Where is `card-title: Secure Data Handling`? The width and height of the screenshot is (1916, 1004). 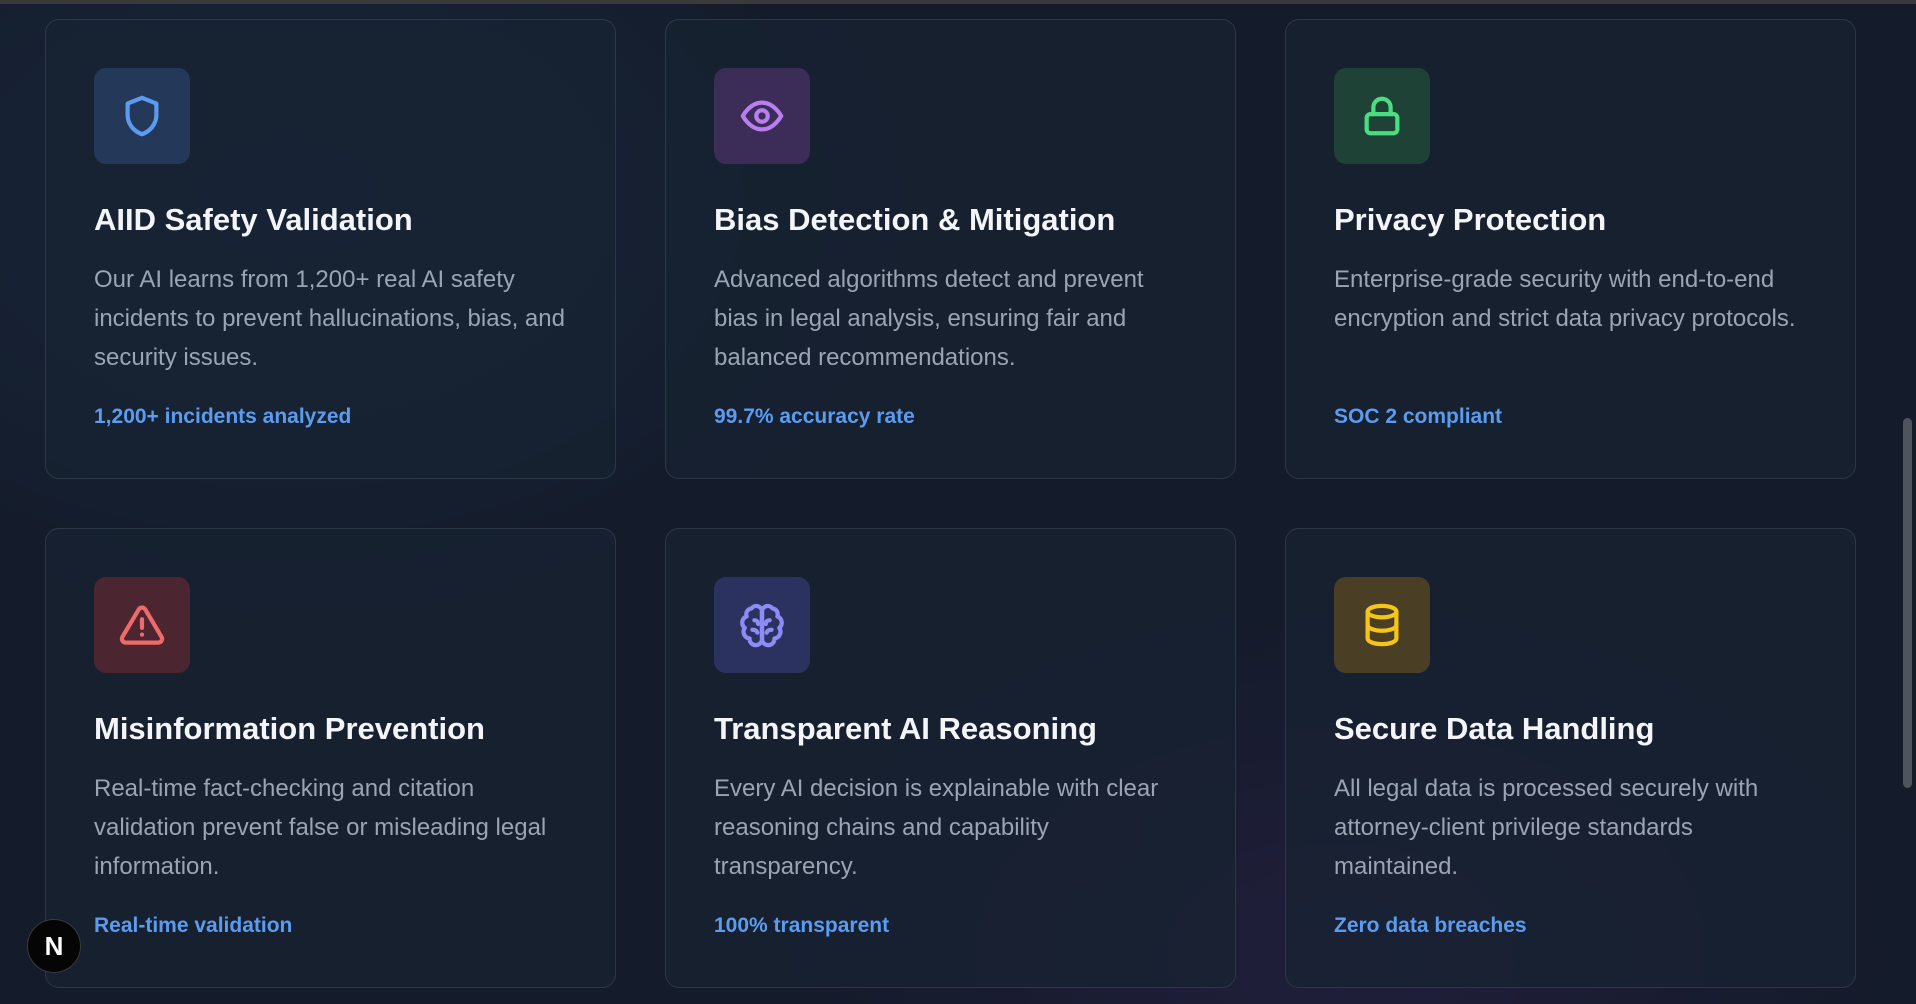
card-title: Secure Data Handling is located at coordinates (1494, 728).